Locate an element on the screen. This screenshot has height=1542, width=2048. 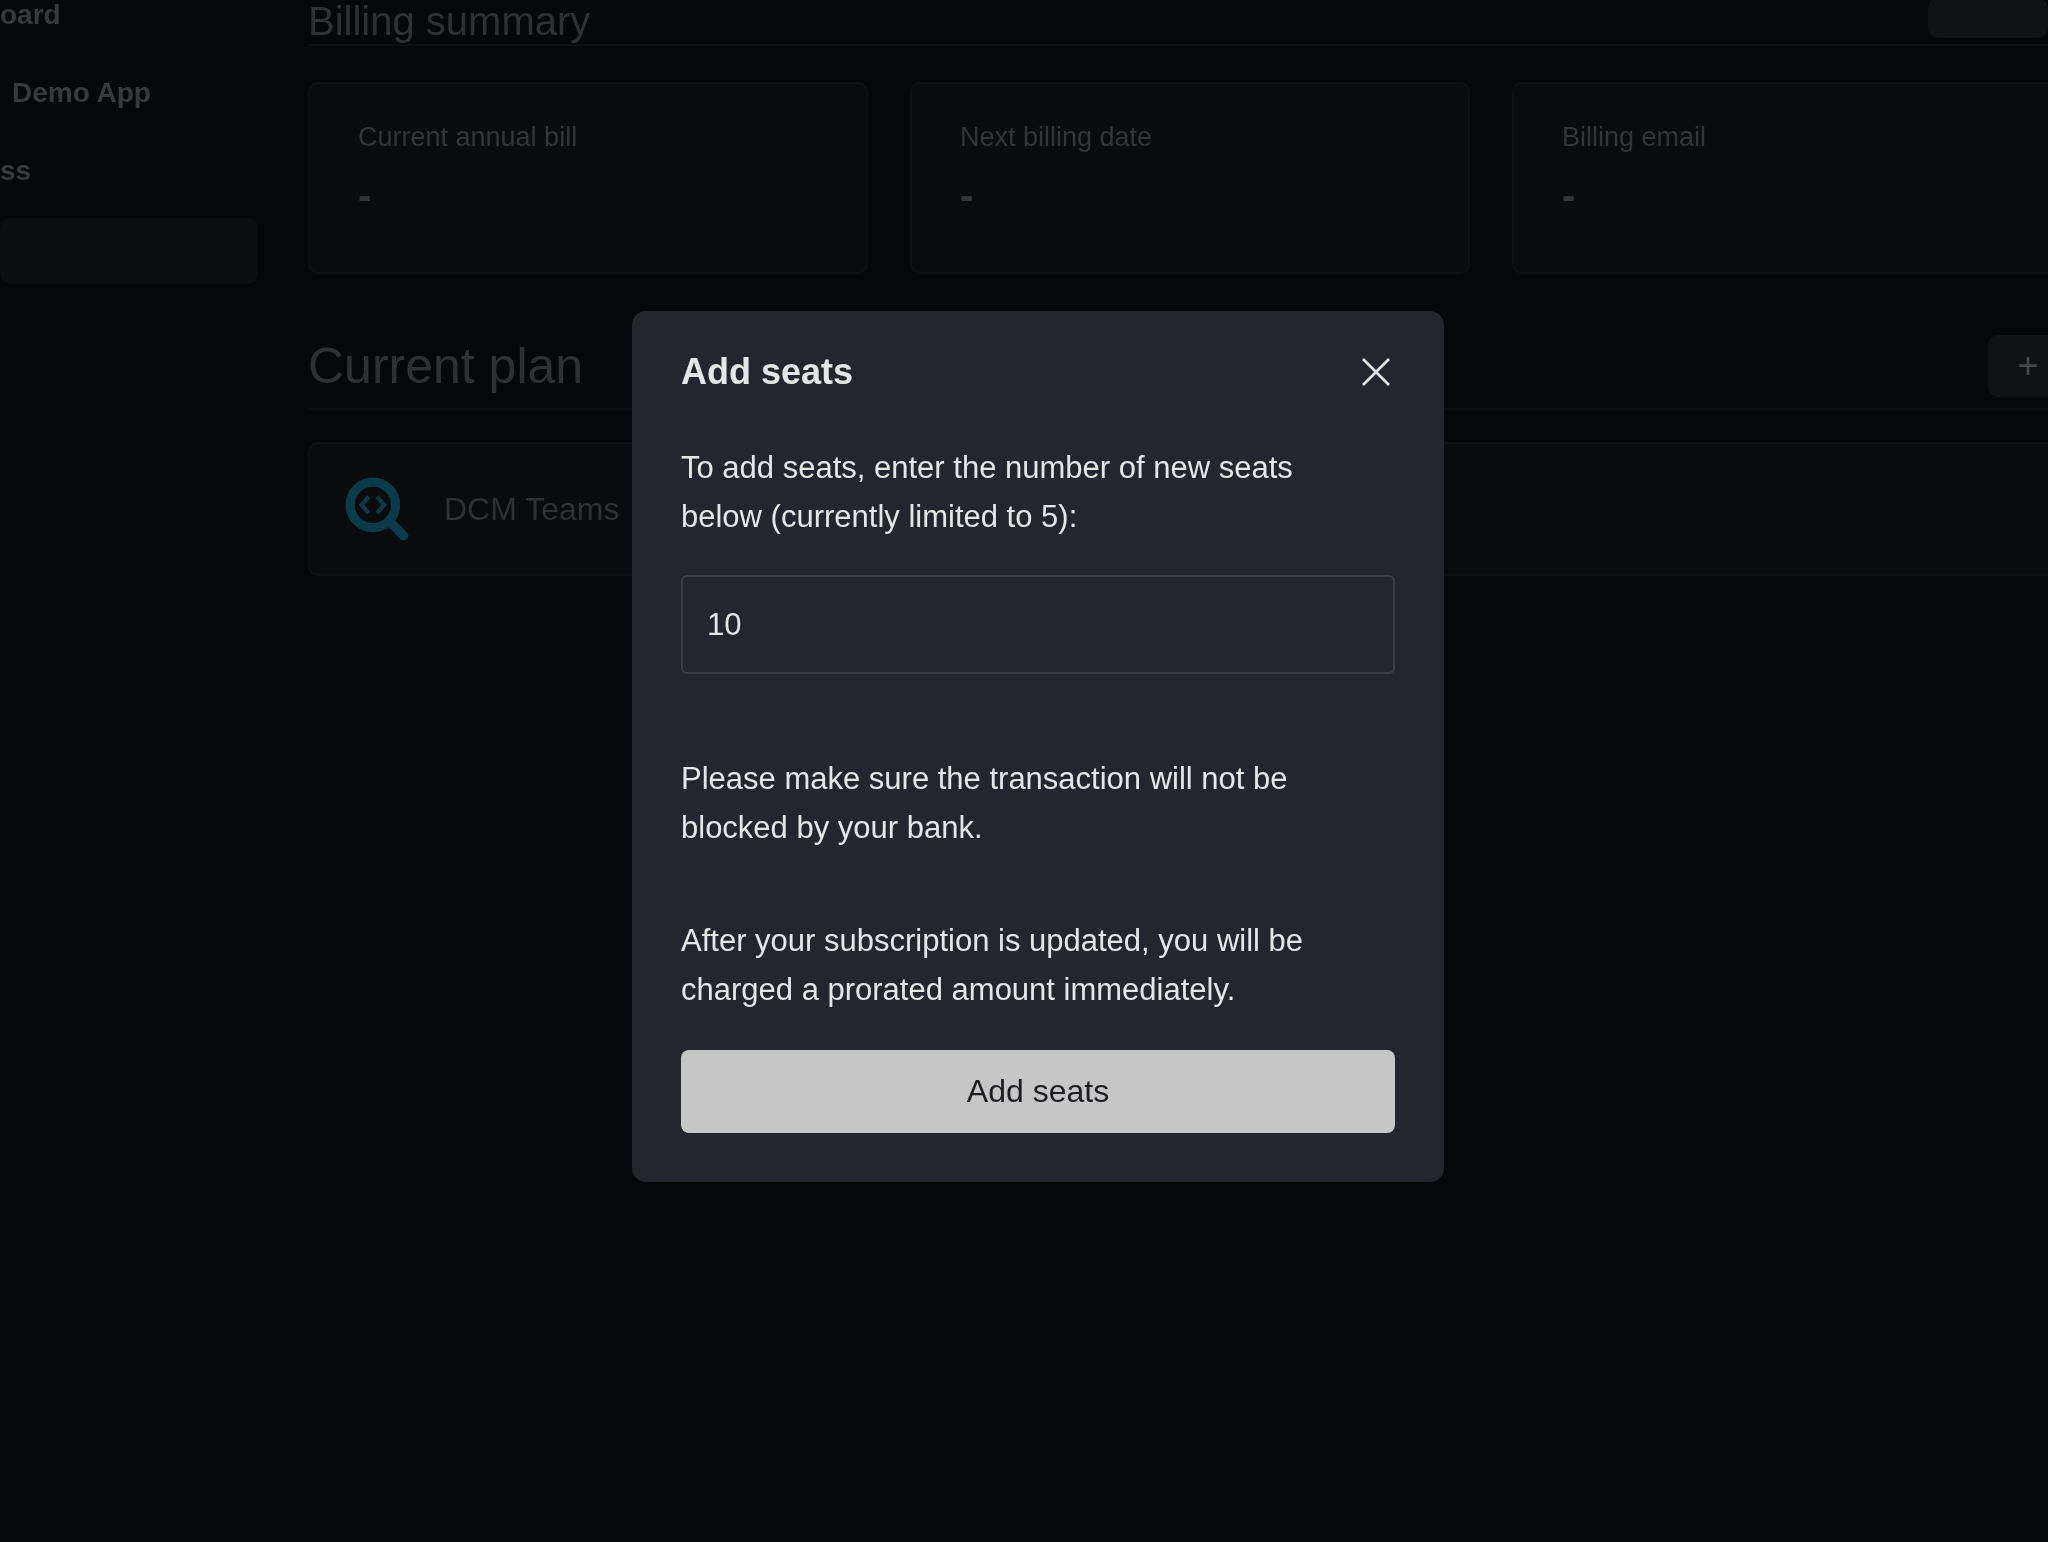
logo-icon is located at coordinates (377, 509).